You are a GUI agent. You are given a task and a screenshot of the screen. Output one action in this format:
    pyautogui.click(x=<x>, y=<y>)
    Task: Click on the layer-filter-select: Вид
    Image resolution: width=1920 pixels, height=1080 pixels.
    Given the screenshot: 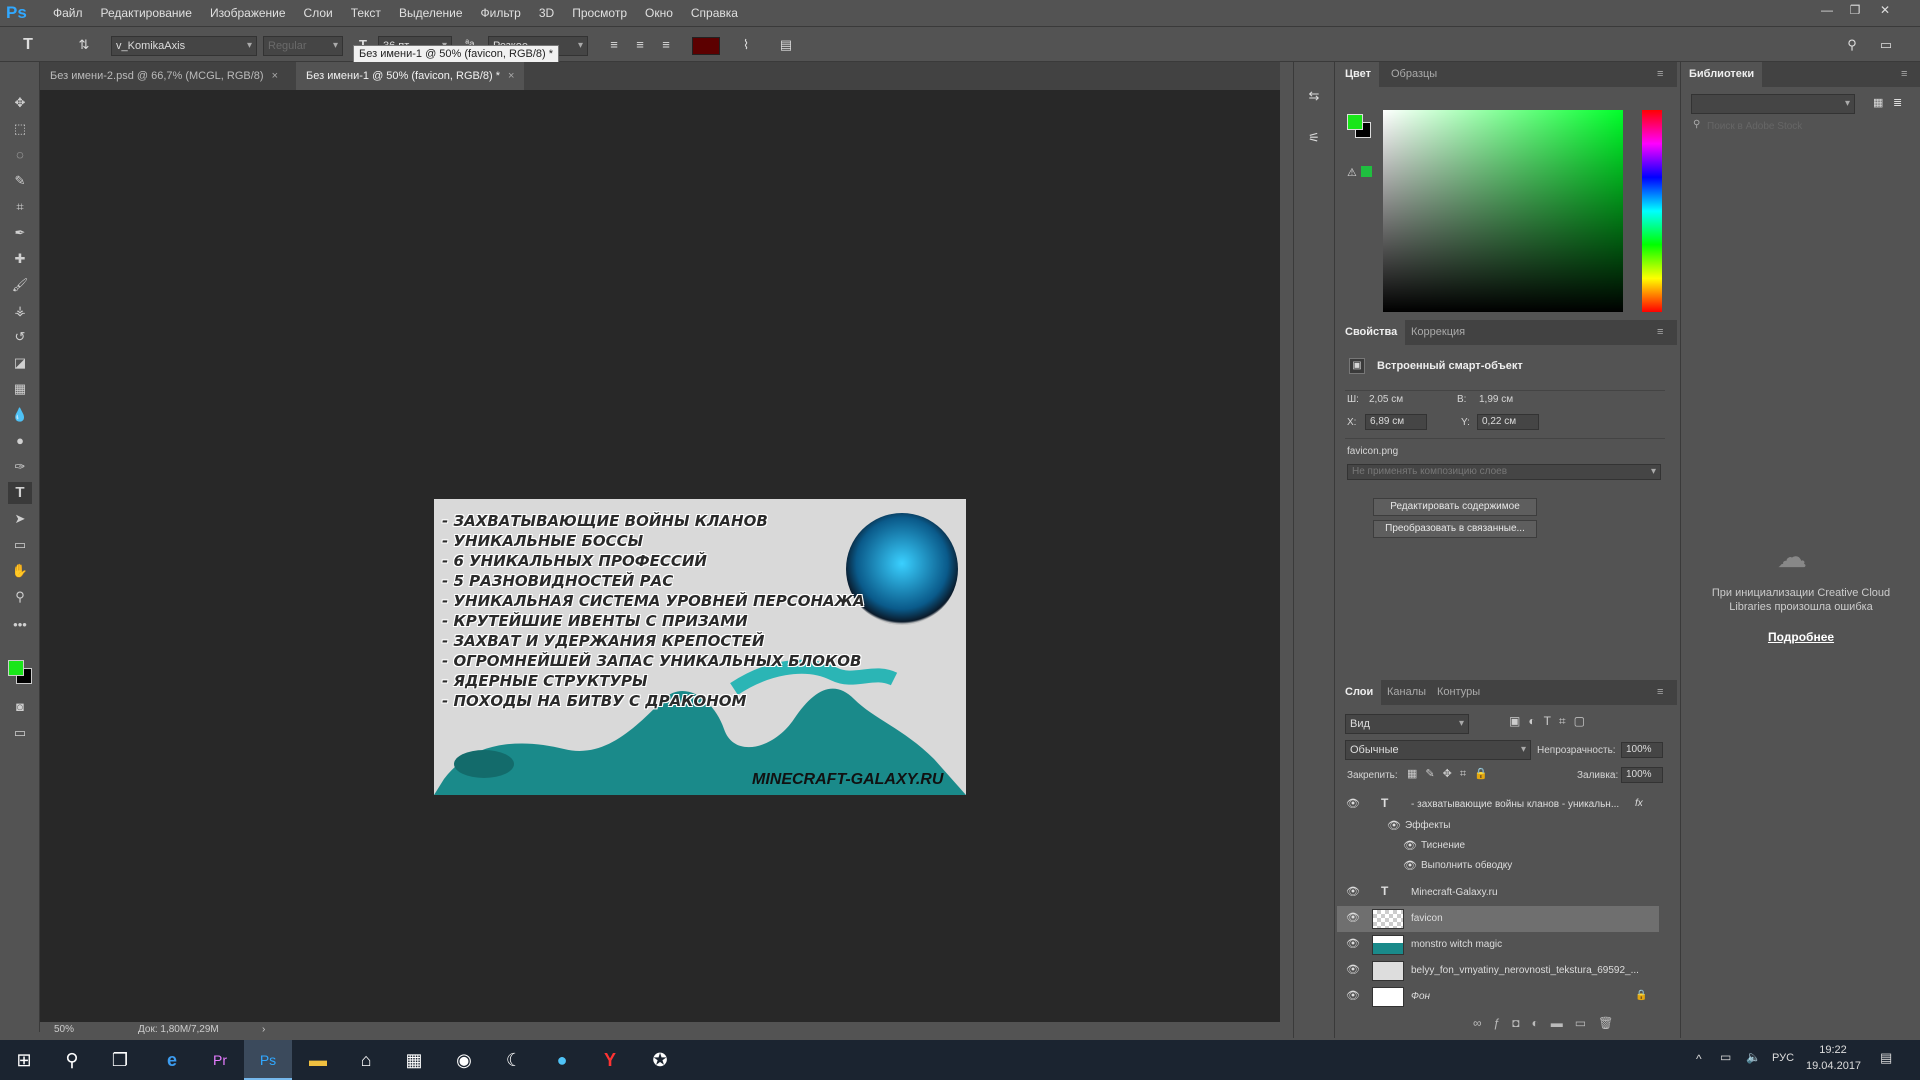 What is the action you would take?
    pyautogui.click(x=1407, y=724)
    